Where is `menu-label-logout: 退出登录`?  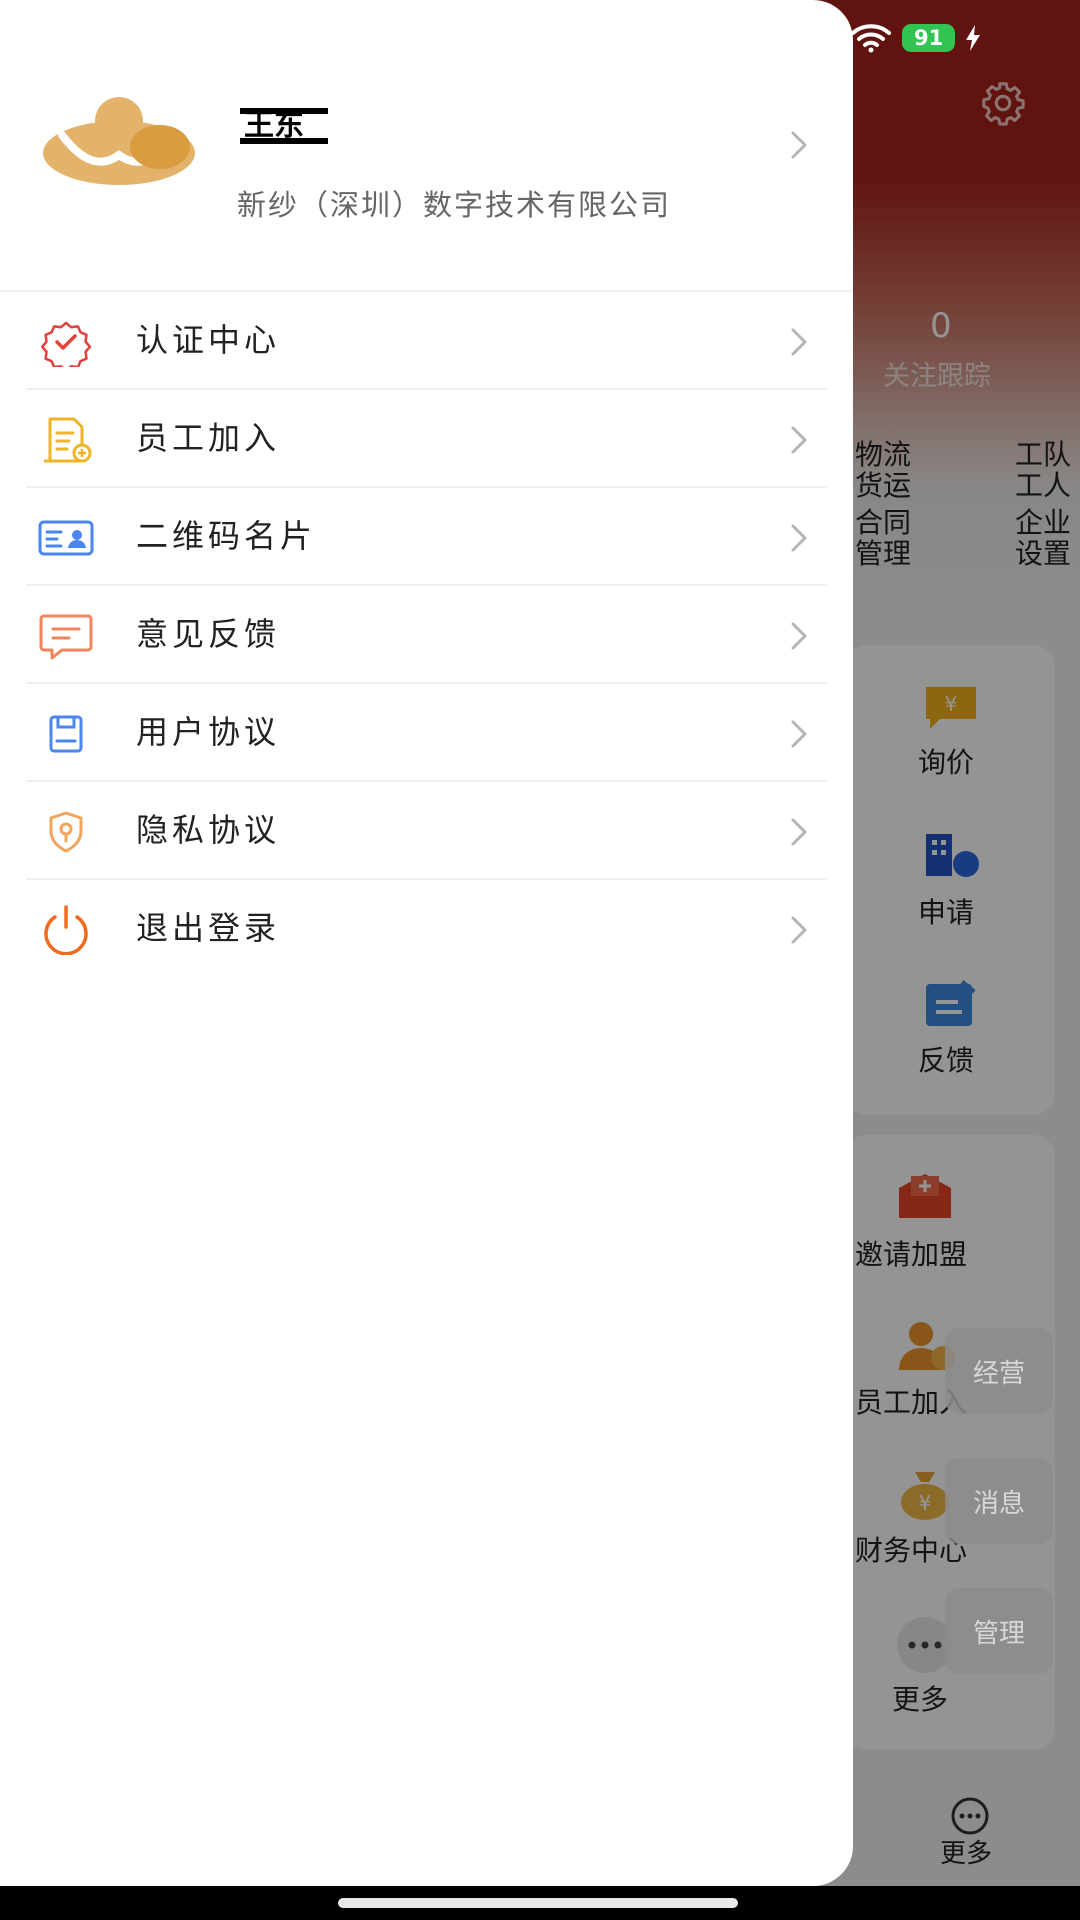 menu-label-logout: 退出登录 is located at coordinates (208, 928).